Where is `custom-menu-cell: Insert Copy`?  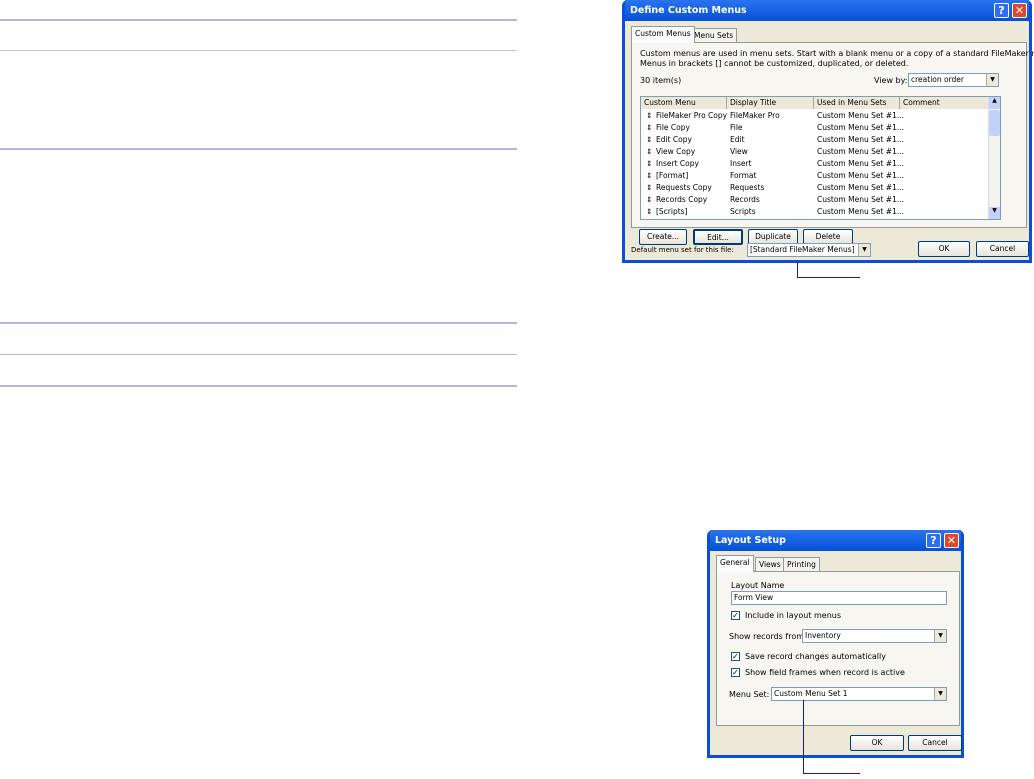 custom-menu-cell: Insert Copy is located at coordinates (677, 163).